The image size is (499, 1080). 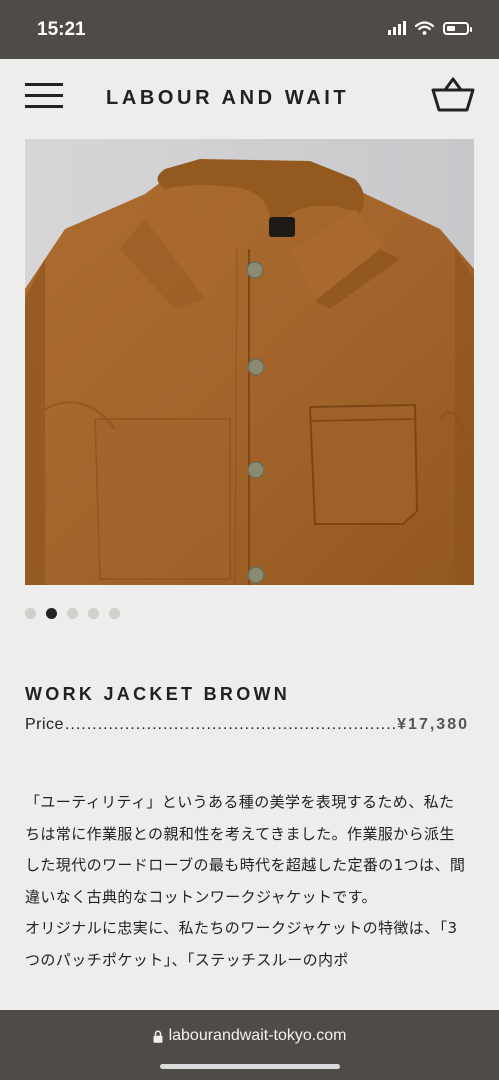 I want to click on hamburger-menu-icon, so click(x=44, y=95).